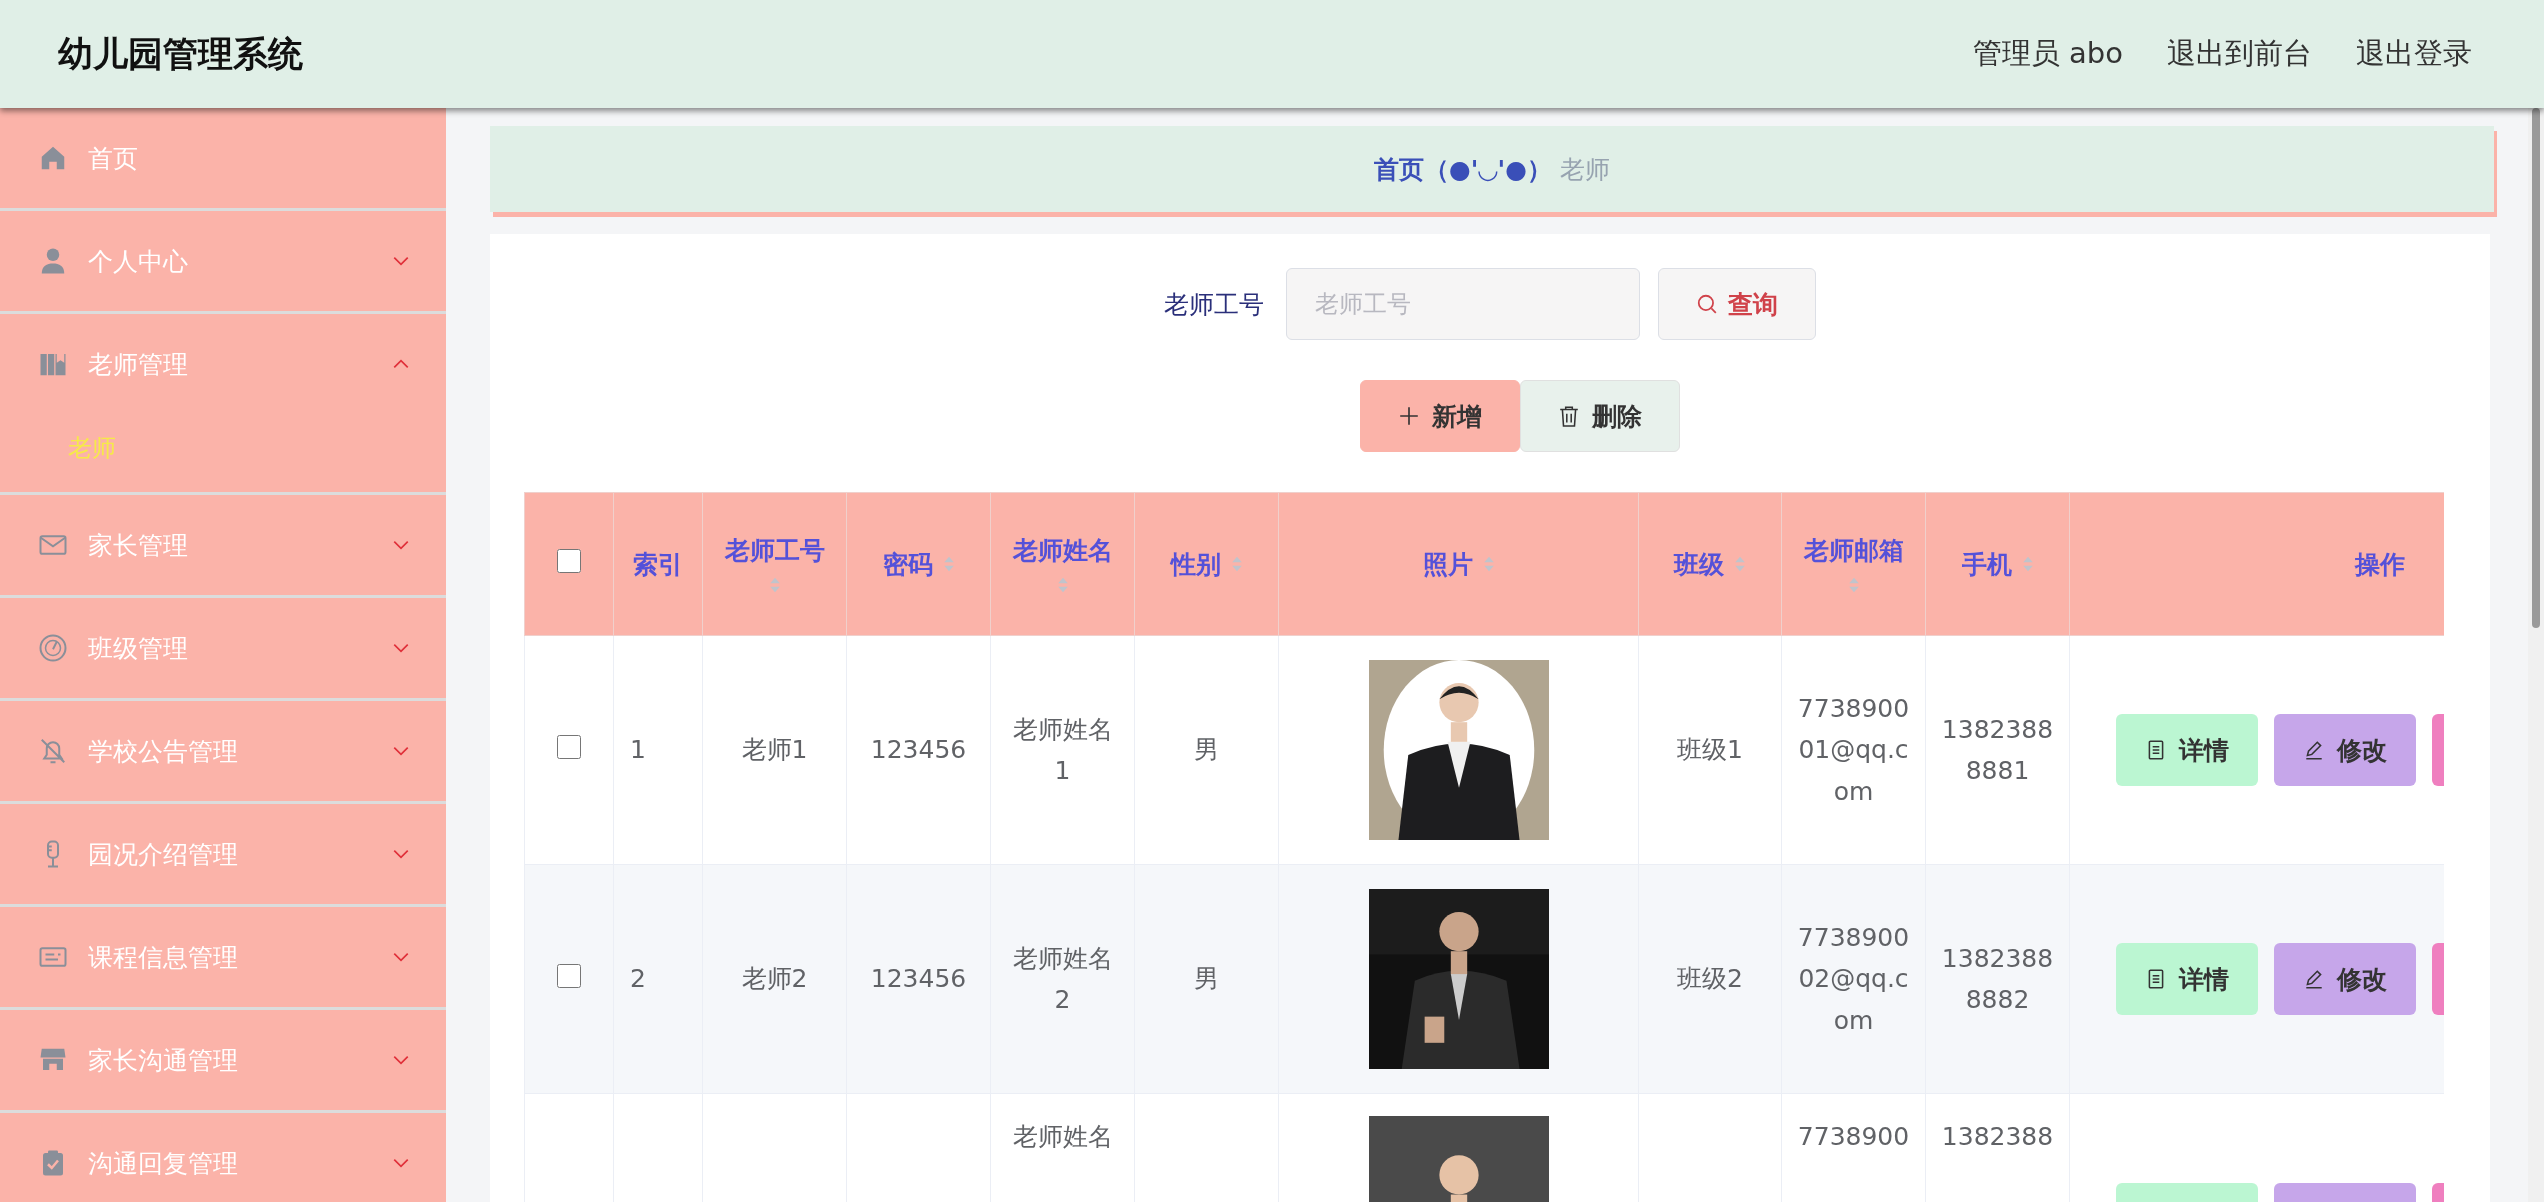 This screenshot has width=2544, height=1202. What do you see at coordinates (2379, 564) in the screenshot?
I see `column-header: 操作` at bounding box center [2379, 564].